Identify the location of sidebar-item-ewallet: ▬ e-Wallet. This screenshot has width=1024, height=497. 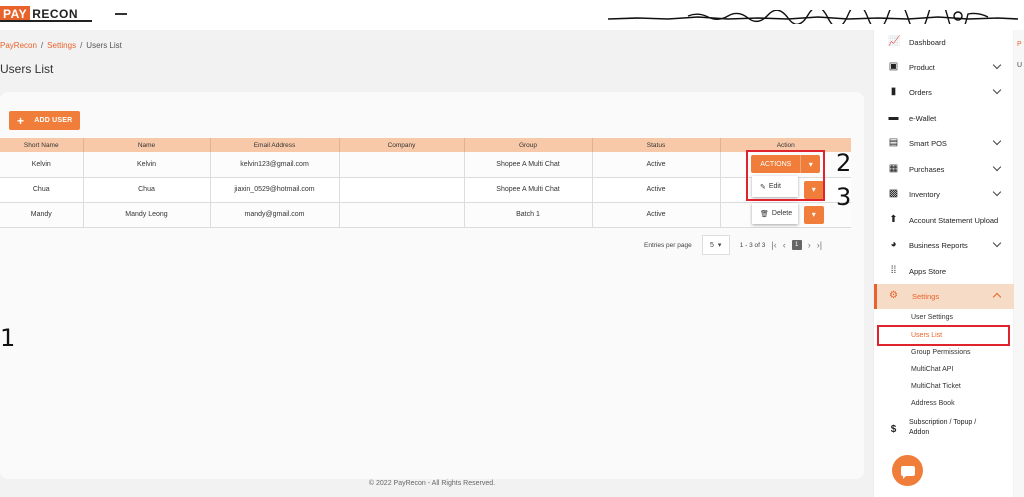
(944, 118).